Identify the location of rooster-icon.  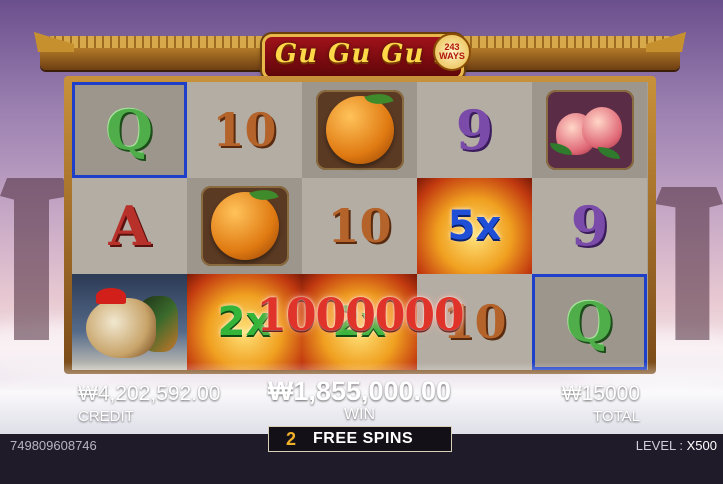
(129, 322).